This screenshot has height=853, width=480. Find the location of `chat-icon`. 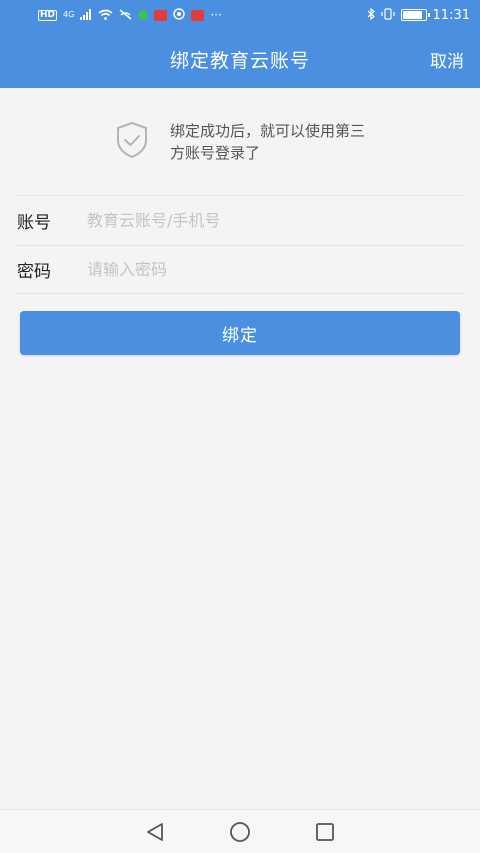

chat-icon is located at coordinates (143, 15).